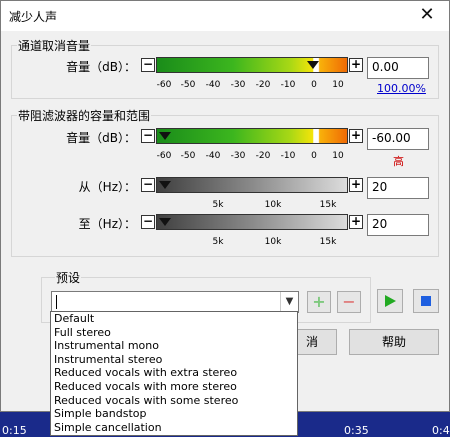  I want to click on play-icon, so click(390, 301).